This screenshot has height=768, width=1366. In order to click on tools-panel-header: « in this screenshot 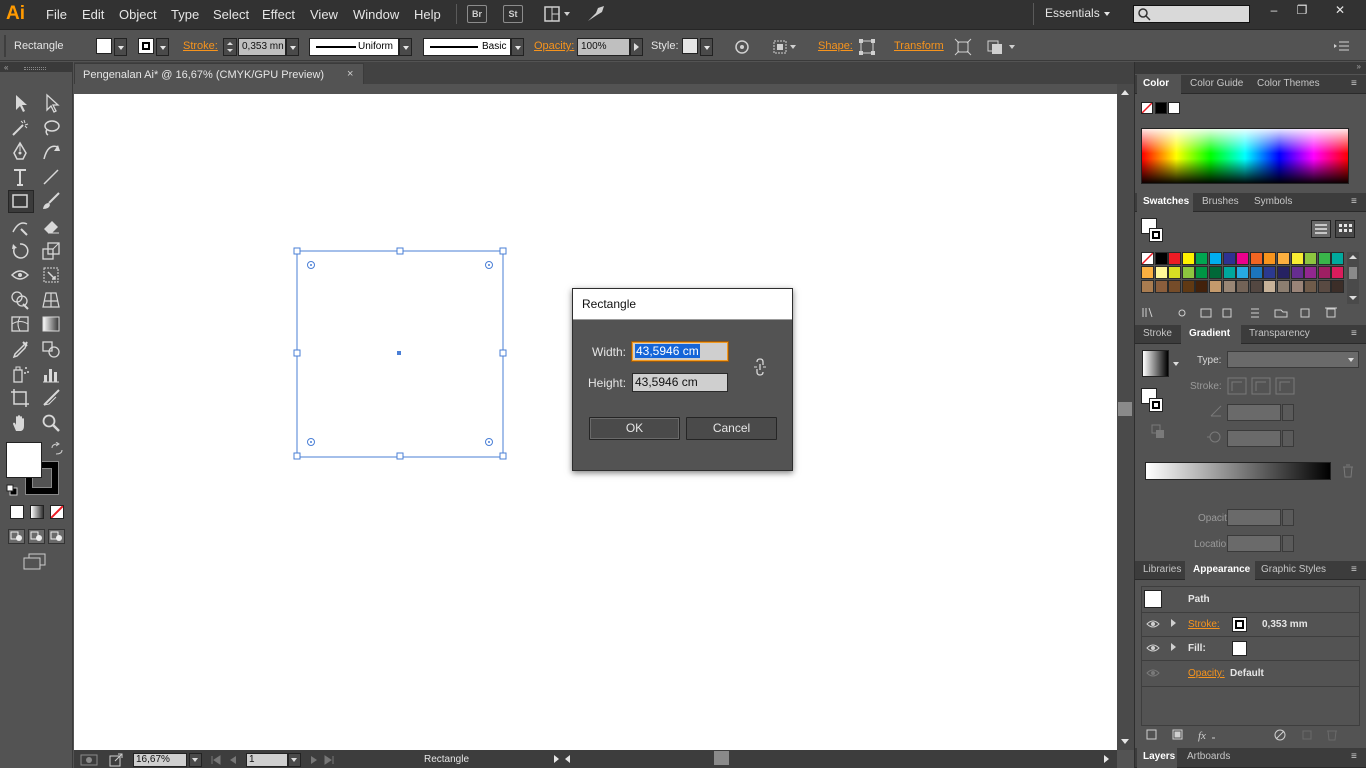, I will do `click(36, 67)`.